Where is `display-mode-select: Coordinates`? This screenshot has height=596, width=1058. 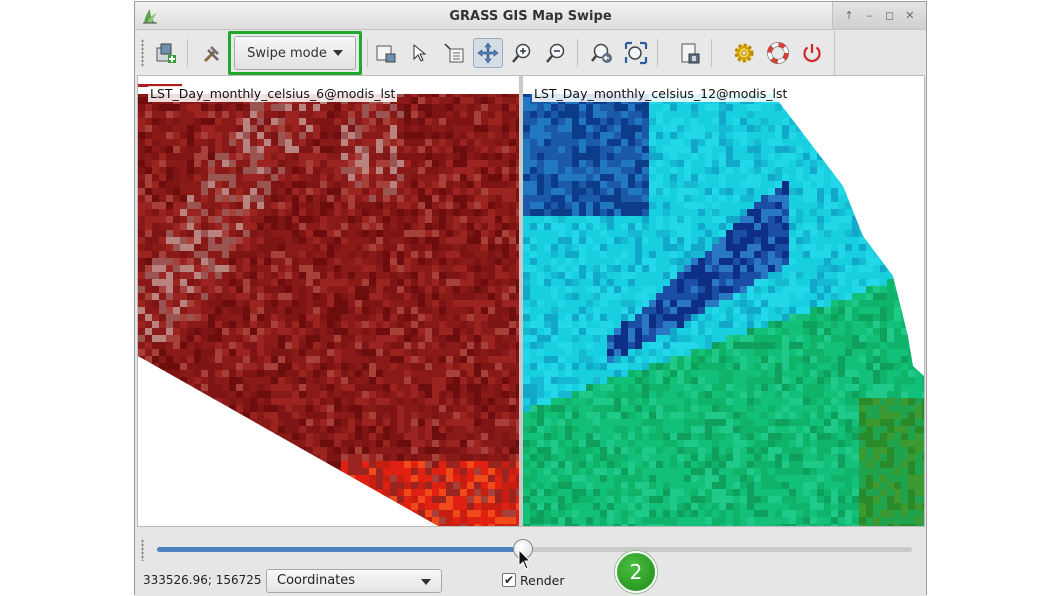
display-mode-select: Coordinates is located at coordinates (354, 581).